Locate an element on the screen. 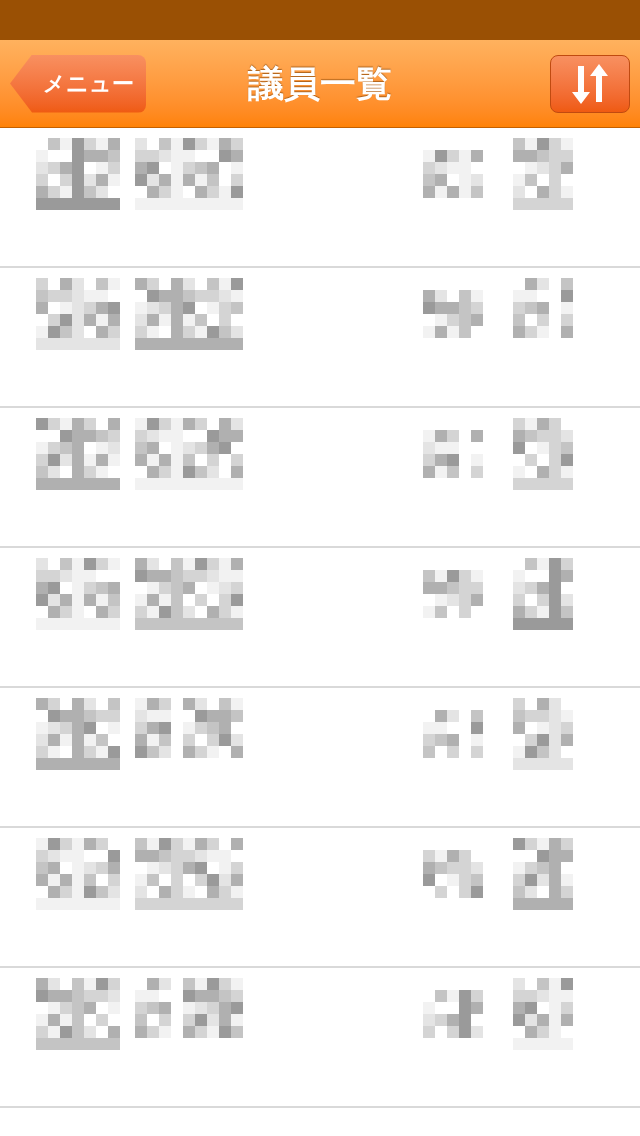  back-button: メニュー is located at coordinates (78, 83).